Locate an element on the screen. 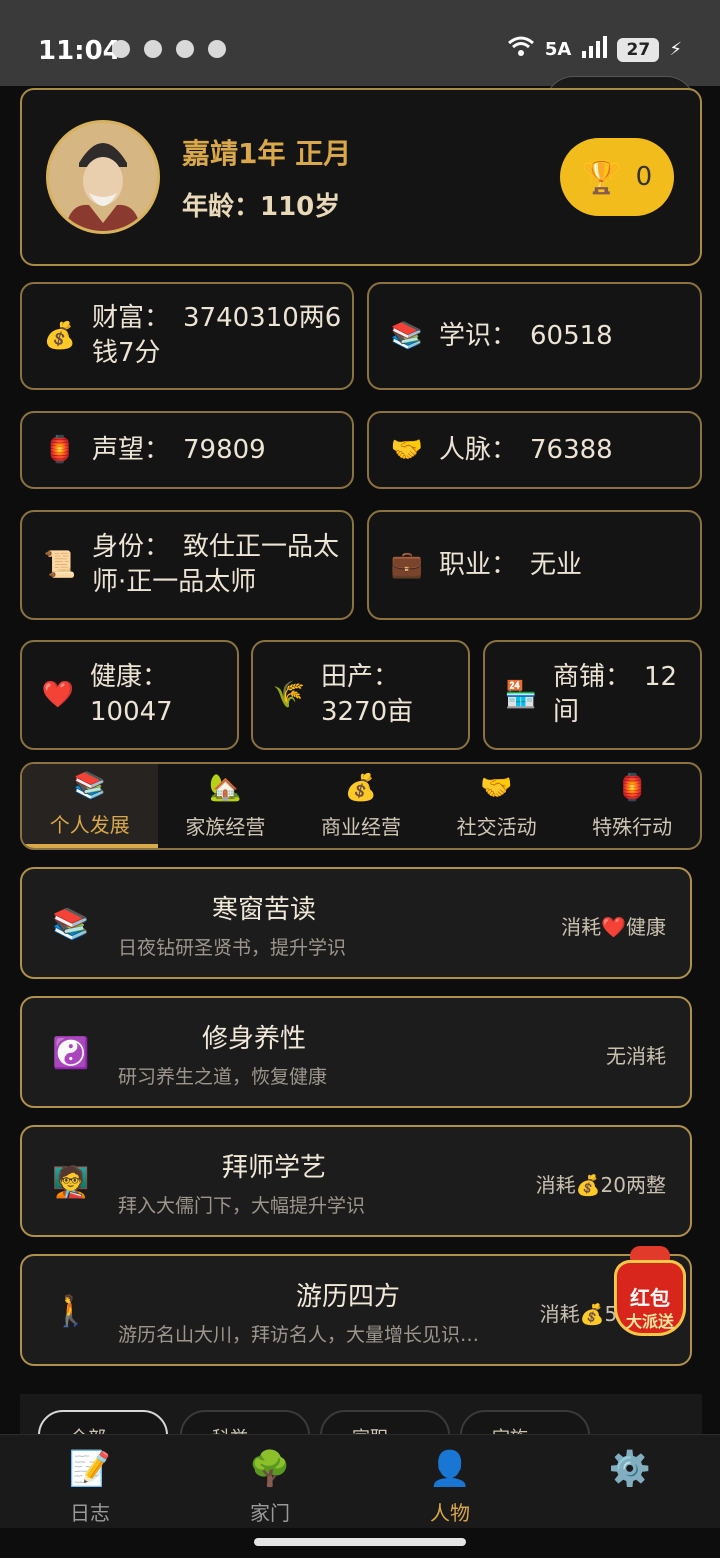 Image resolution: width=720 pixels, height=1558 pixels. stat-connections: 🤝 人脉： 76388 is located at coordinates (534, 450).